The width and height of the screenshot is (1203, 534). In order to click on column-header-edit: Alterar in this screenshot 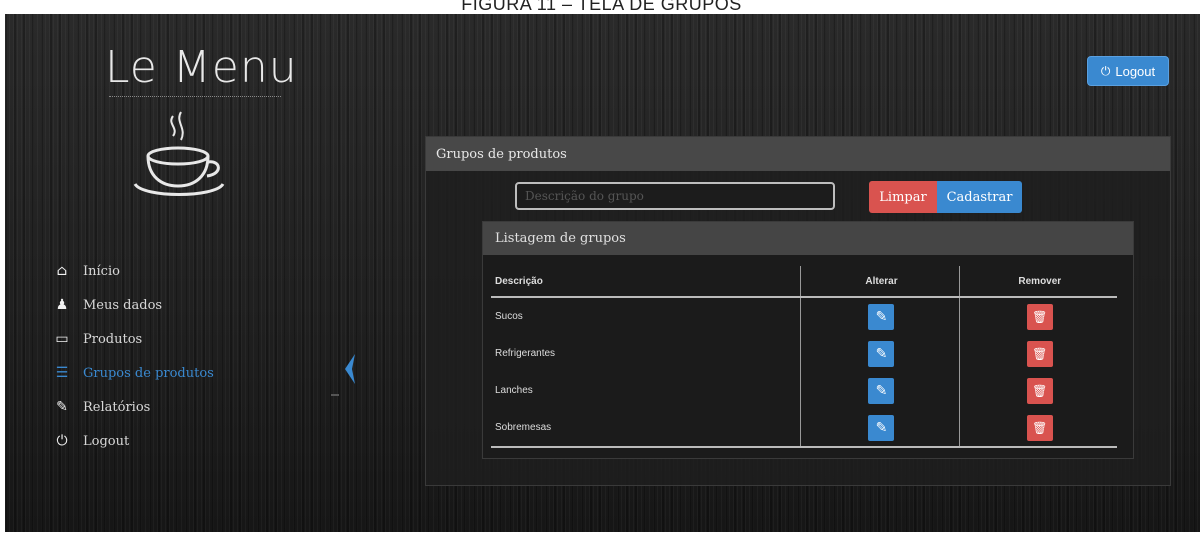, I will do `click(880, 282)`.